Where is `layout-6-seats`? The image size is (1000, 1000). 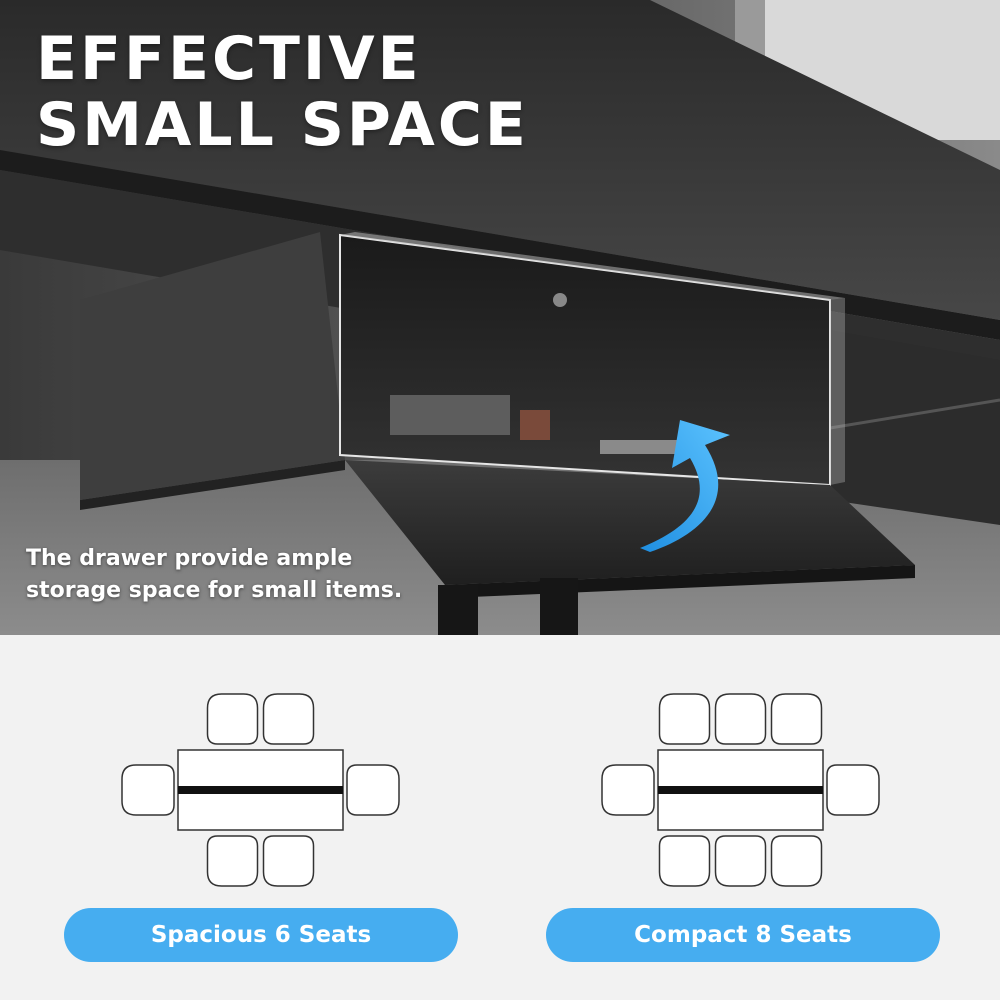 layout-6-seats is located at coordinates (260, 790).